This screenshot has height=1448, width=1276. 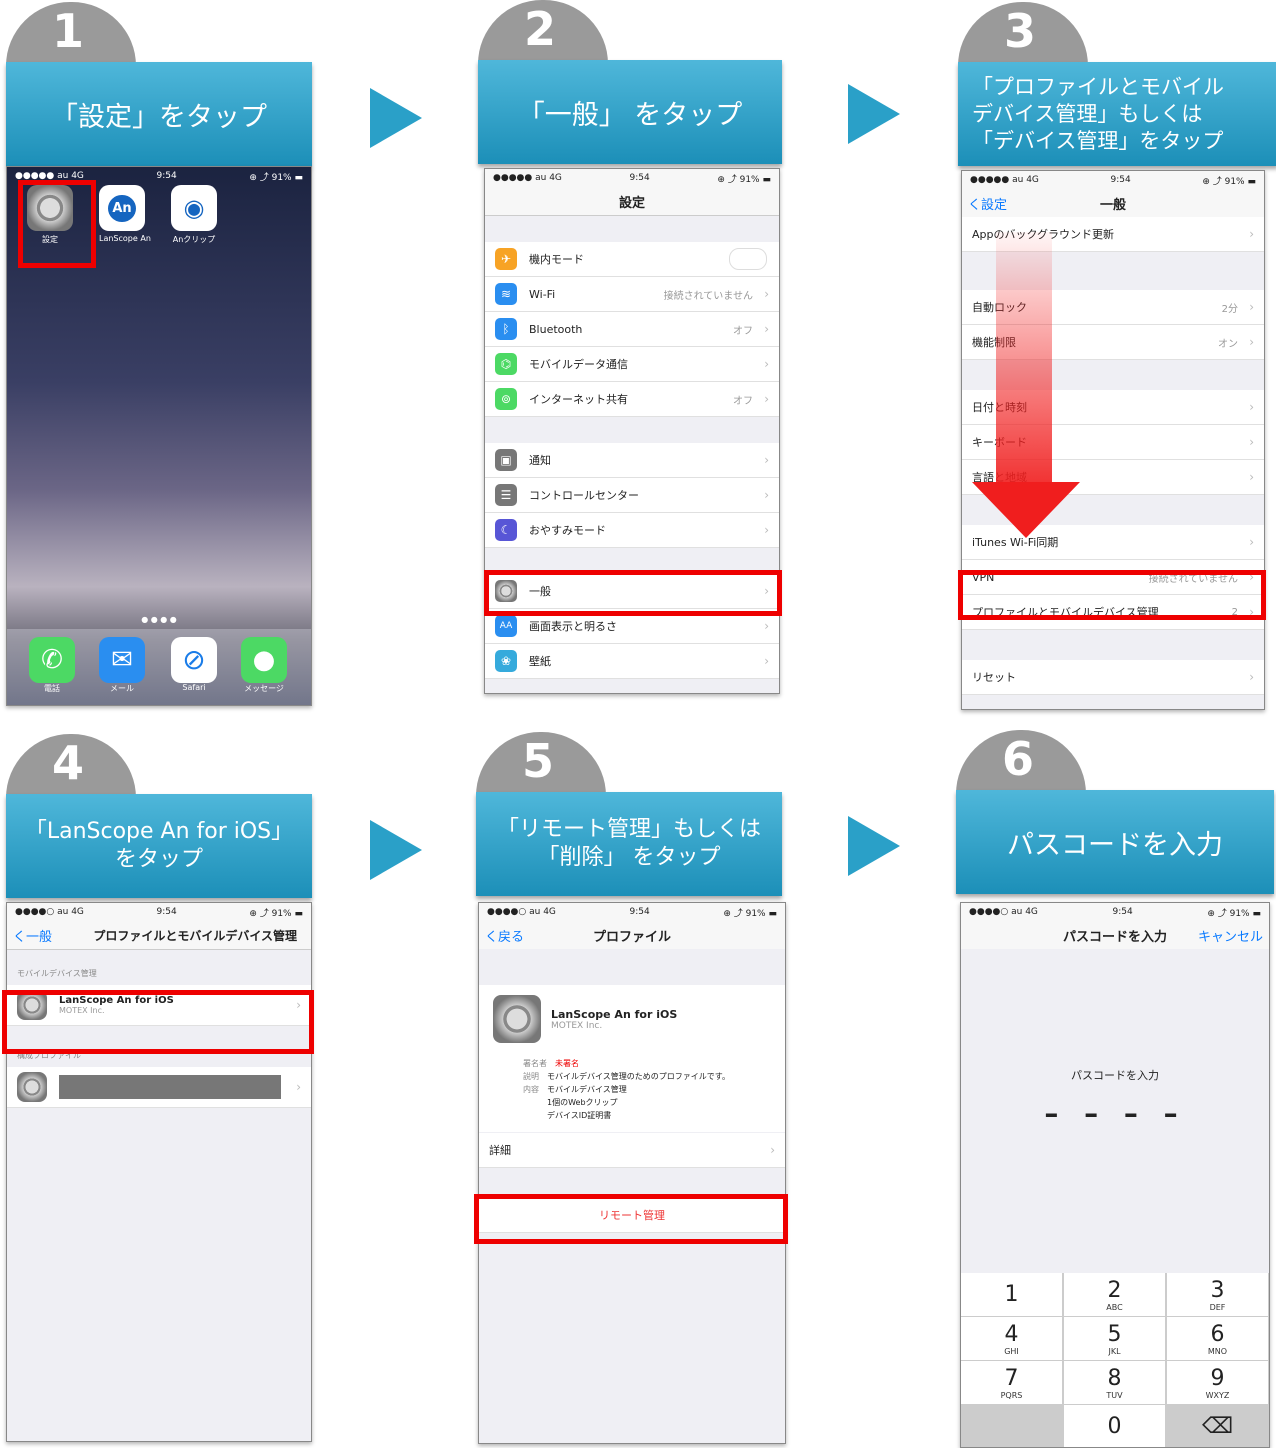 What do you see at coordinates (159, 846) in the screenshot?
I see `step-title: 「LanScope An for iOS」 をタップ` at bounding box center [159, 846].